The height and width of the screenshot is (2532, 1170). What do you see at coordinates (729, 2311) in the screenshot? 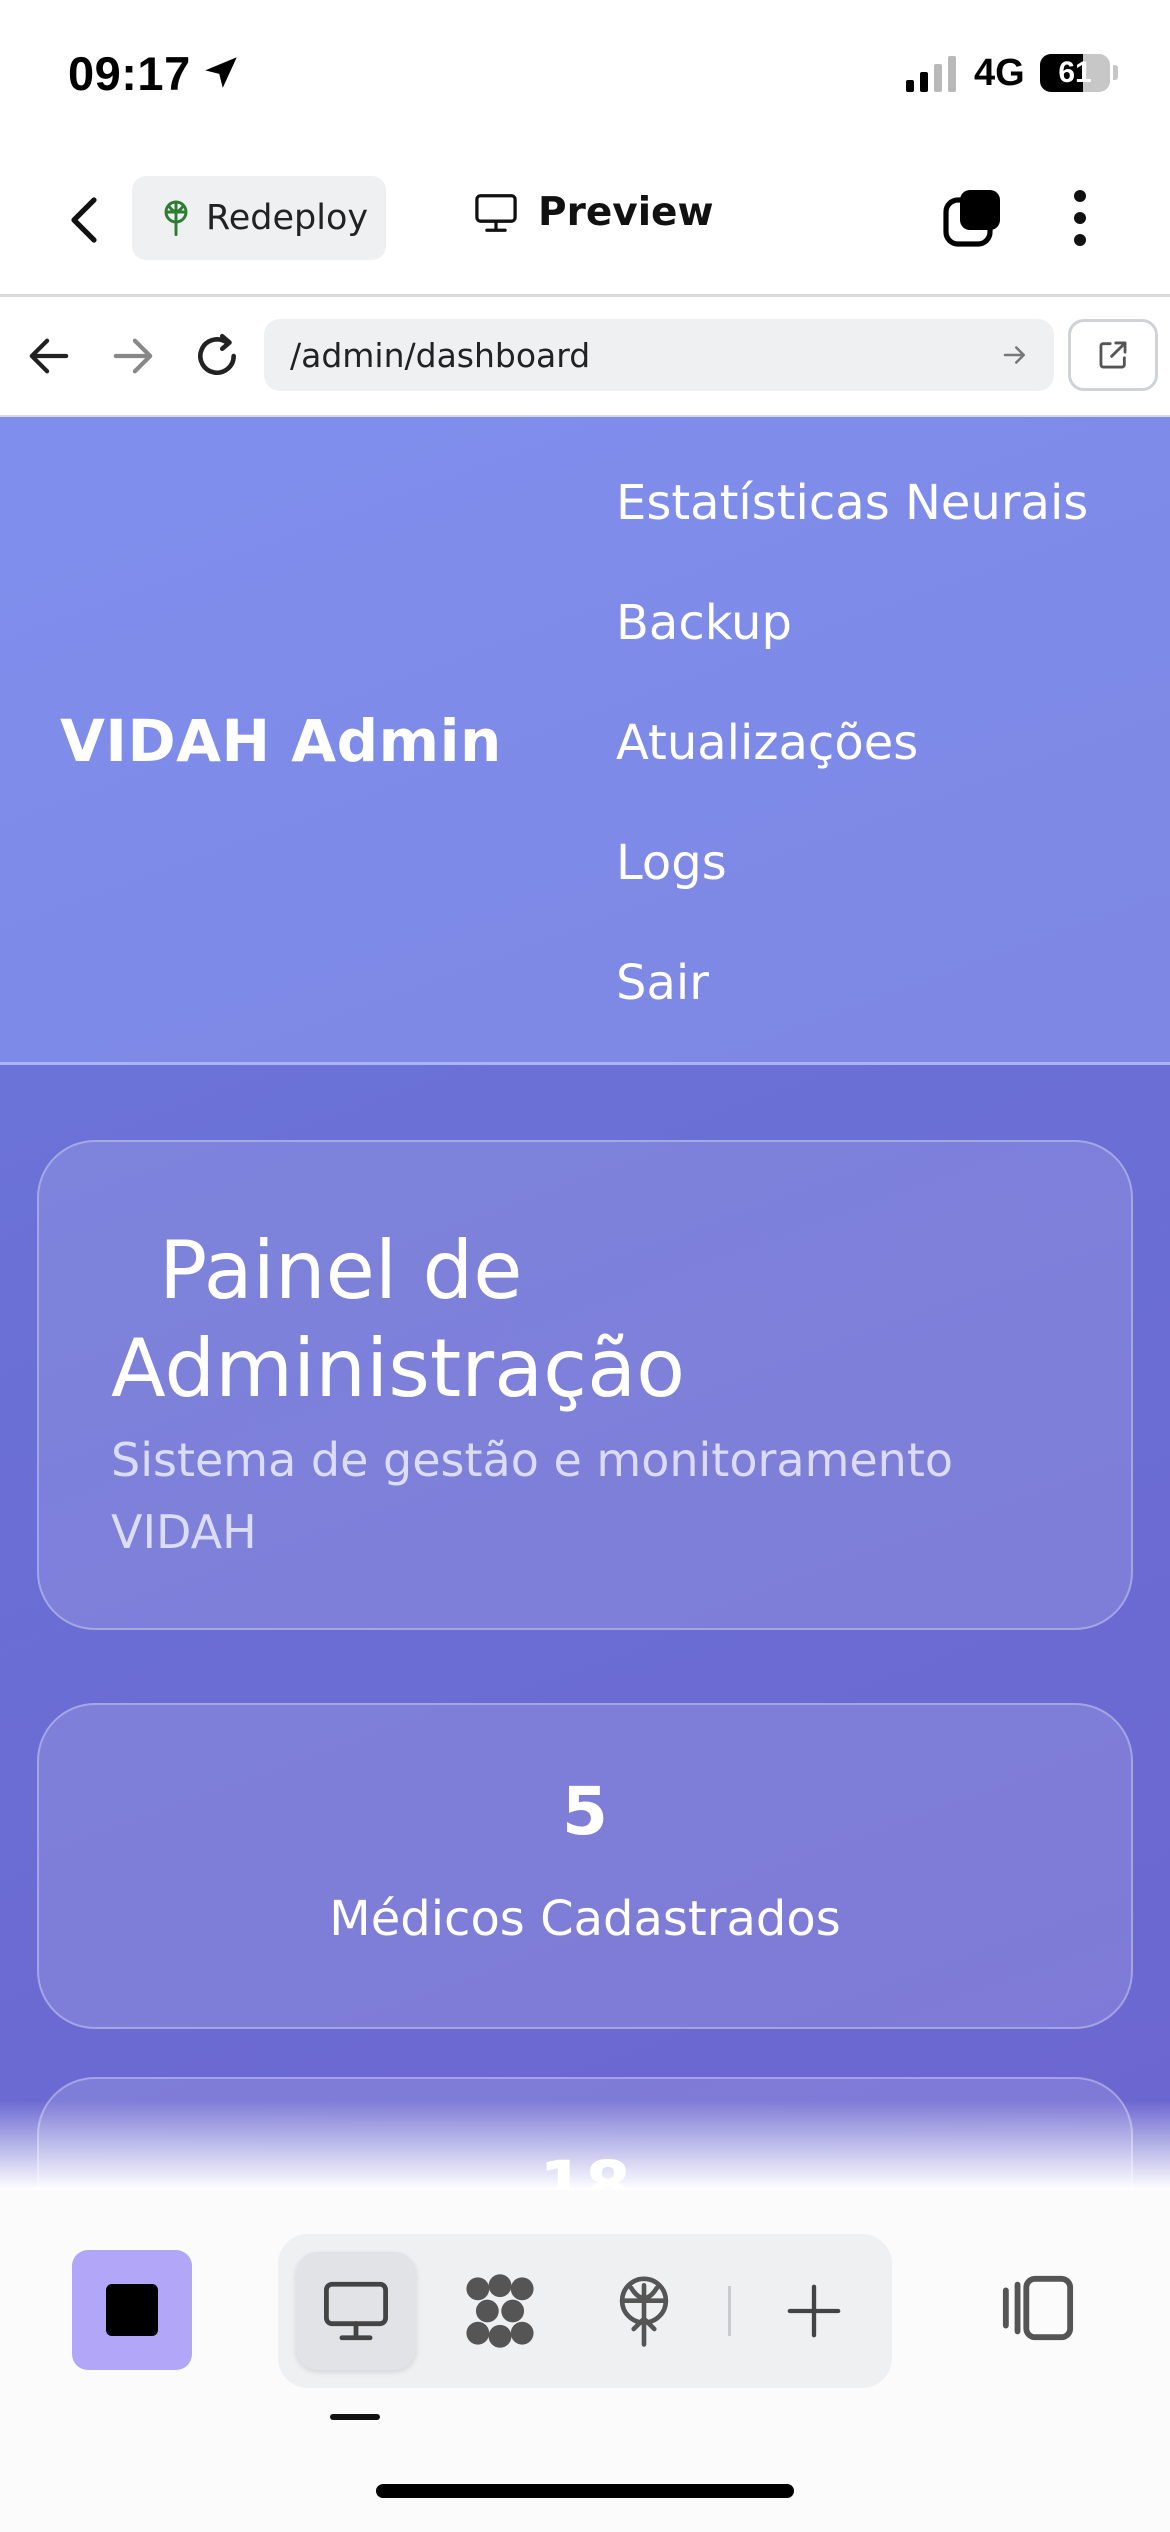
I see `tool-separator` at bounding box center [729, 2311].